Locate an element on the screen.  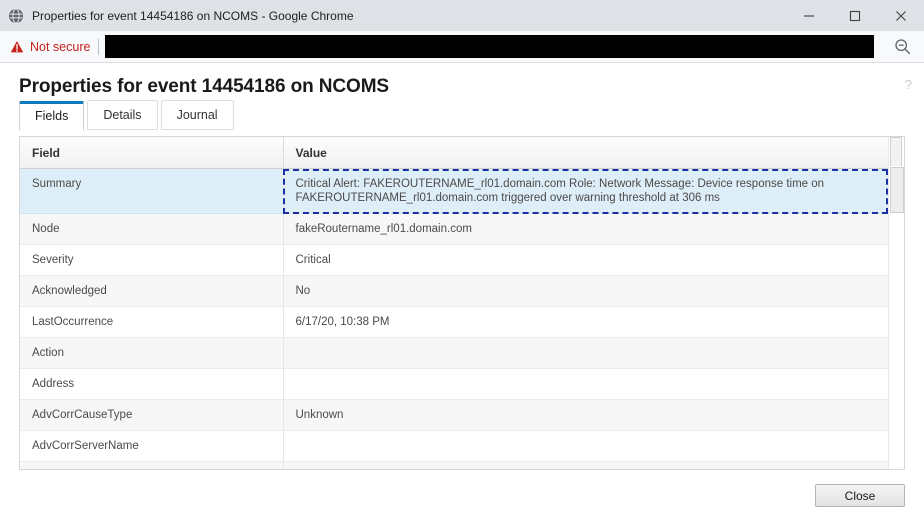
table-row: AdvCorrServerName is located at coordinates (454, 446).